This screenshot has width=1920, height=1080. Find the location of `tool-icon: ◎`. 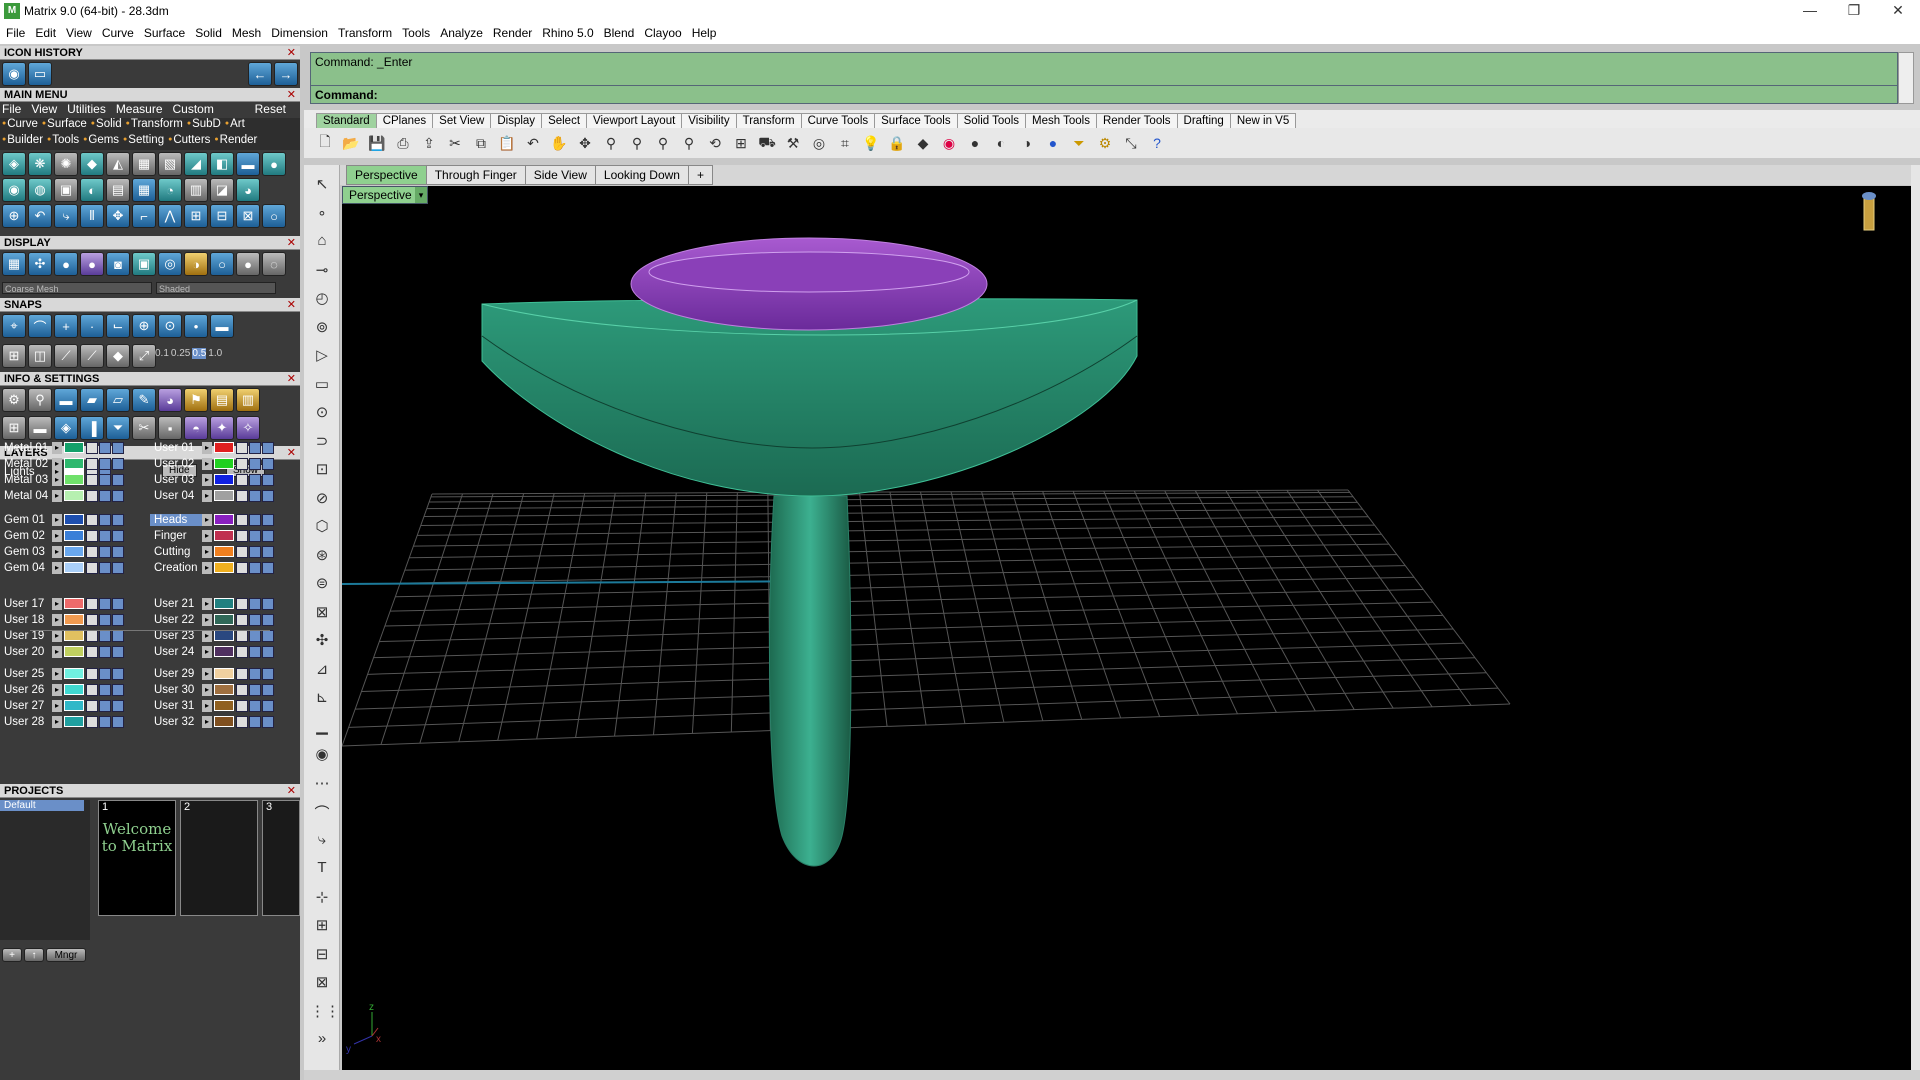

tool-icon: ◎ is located at coordinates (819, 143).